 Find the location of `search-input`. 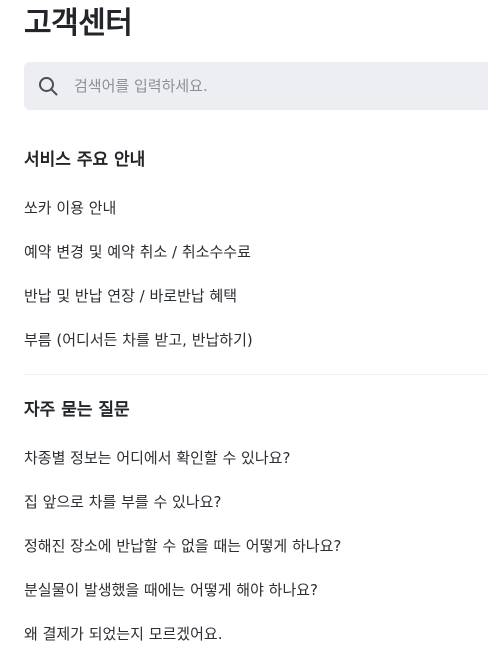

search-input is located at coordinates (281, 86).